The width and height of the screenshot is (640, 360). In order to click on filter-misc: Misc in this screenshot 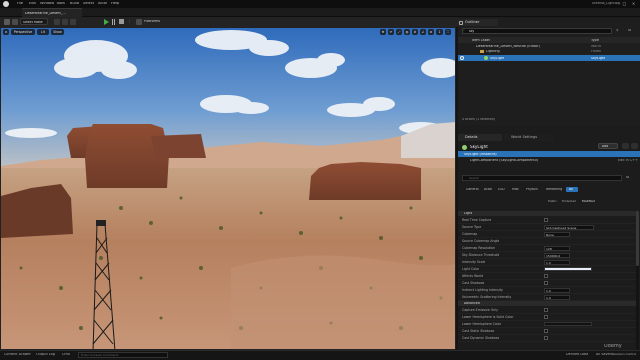, I will do `click(515, 189)`.